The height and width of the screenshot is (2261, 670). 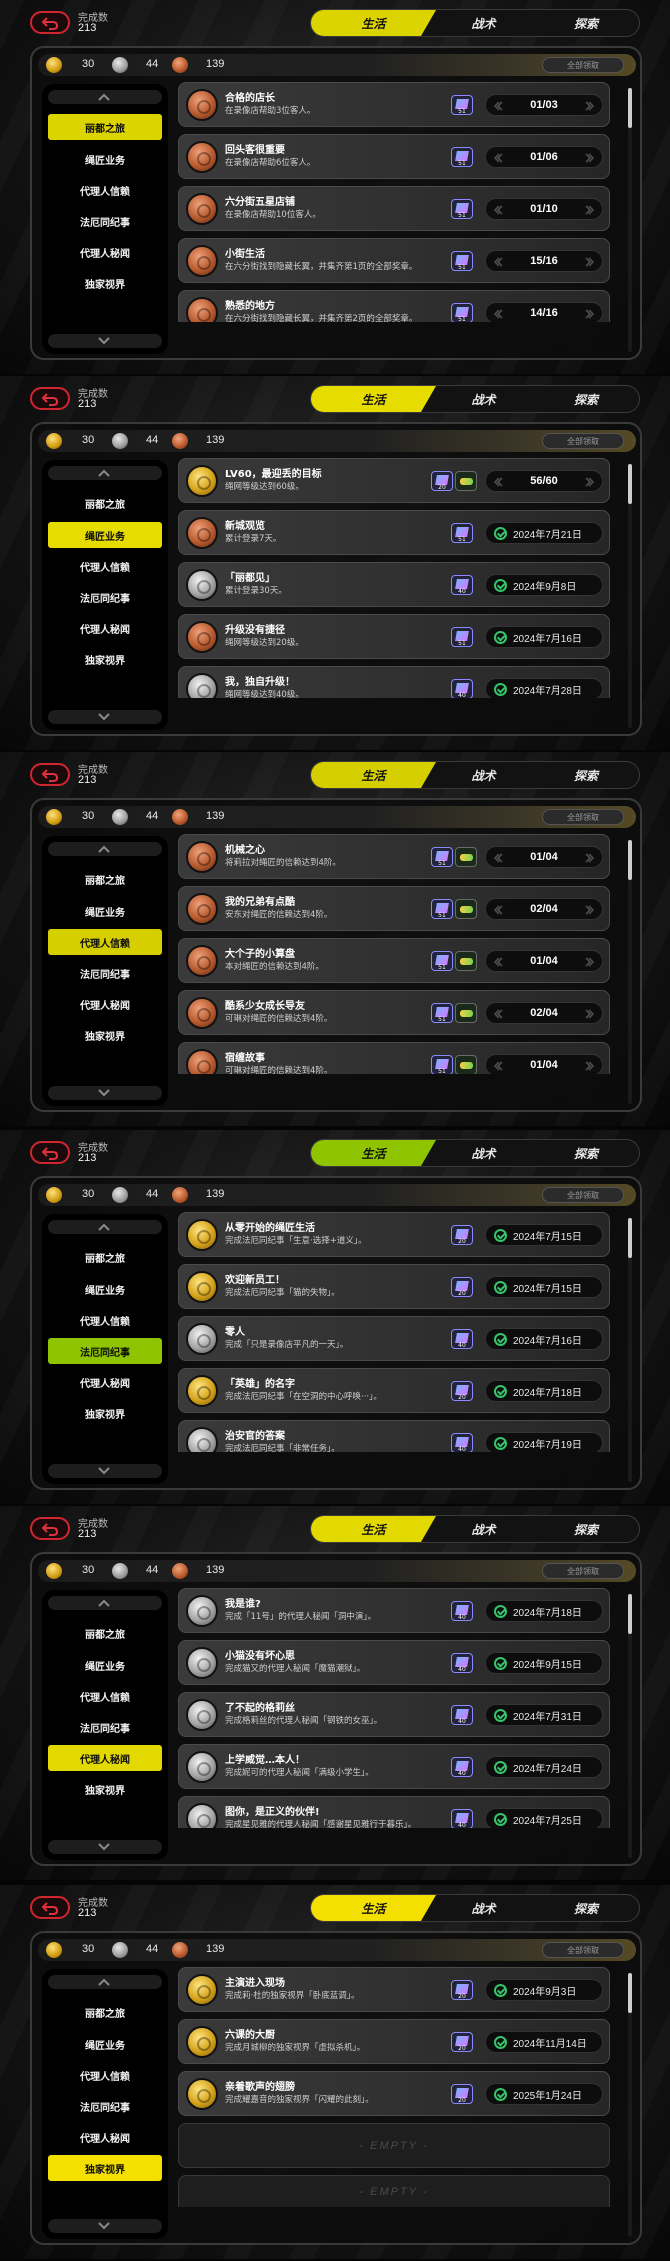 I want to click on achievement-row: 治安官的答案 完成法厄同纪事「非常任务」。 40 2024年7月19日, so click(x=394, y=1436).